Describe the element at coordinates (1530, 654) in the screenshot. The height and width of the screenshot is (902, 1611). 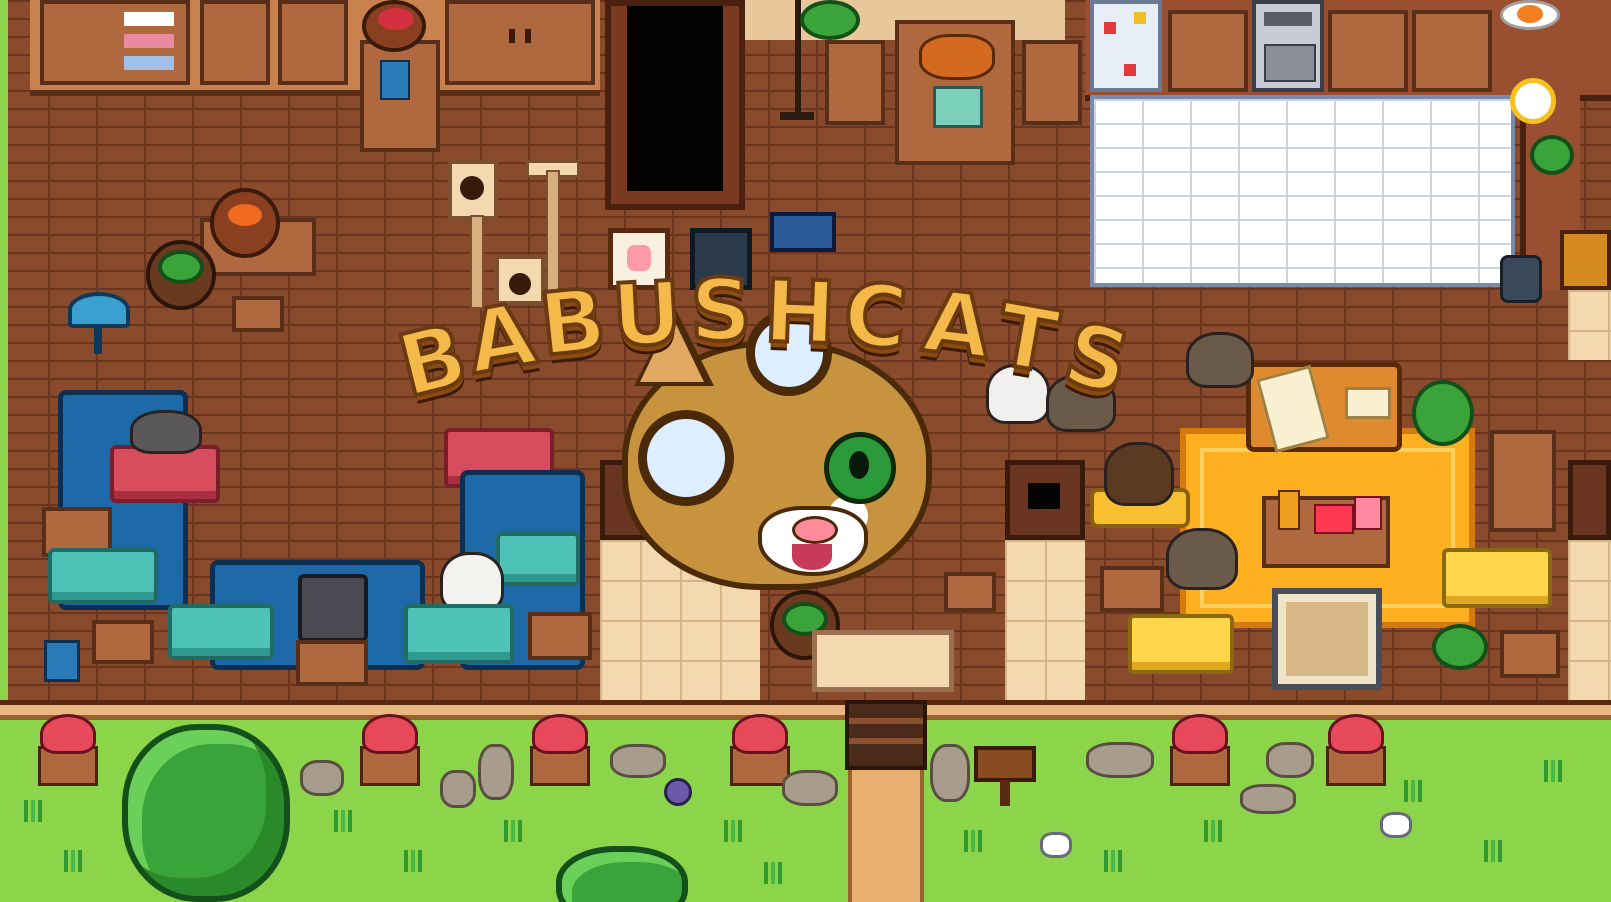
I see `box-far-right` at that location.